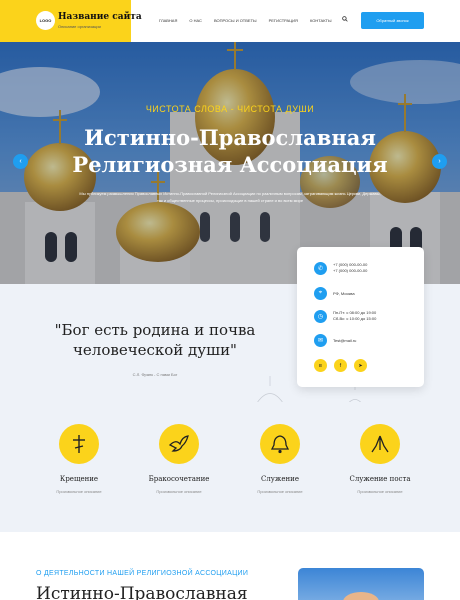 The height and width of the screenshot is (600, 460). What do you see at coordinates (360, 365) in the screenshot?
I see `telegram-icon: ➤` at bounding box center [360, 365].